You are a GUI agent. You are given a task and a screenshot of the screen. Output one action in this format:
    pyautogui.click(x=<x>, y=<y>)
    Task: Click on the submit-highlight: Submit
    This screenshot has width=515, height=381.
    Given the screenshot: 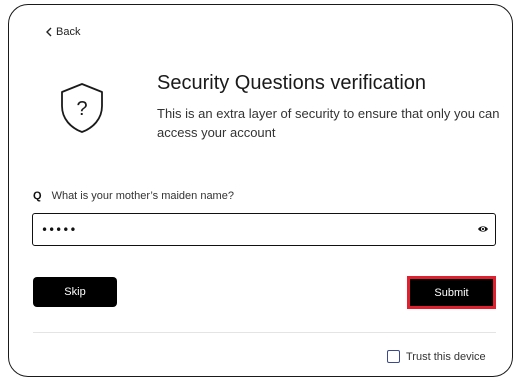 What is the action you would take?
    pyautogui.click(x=451, y=292)
    